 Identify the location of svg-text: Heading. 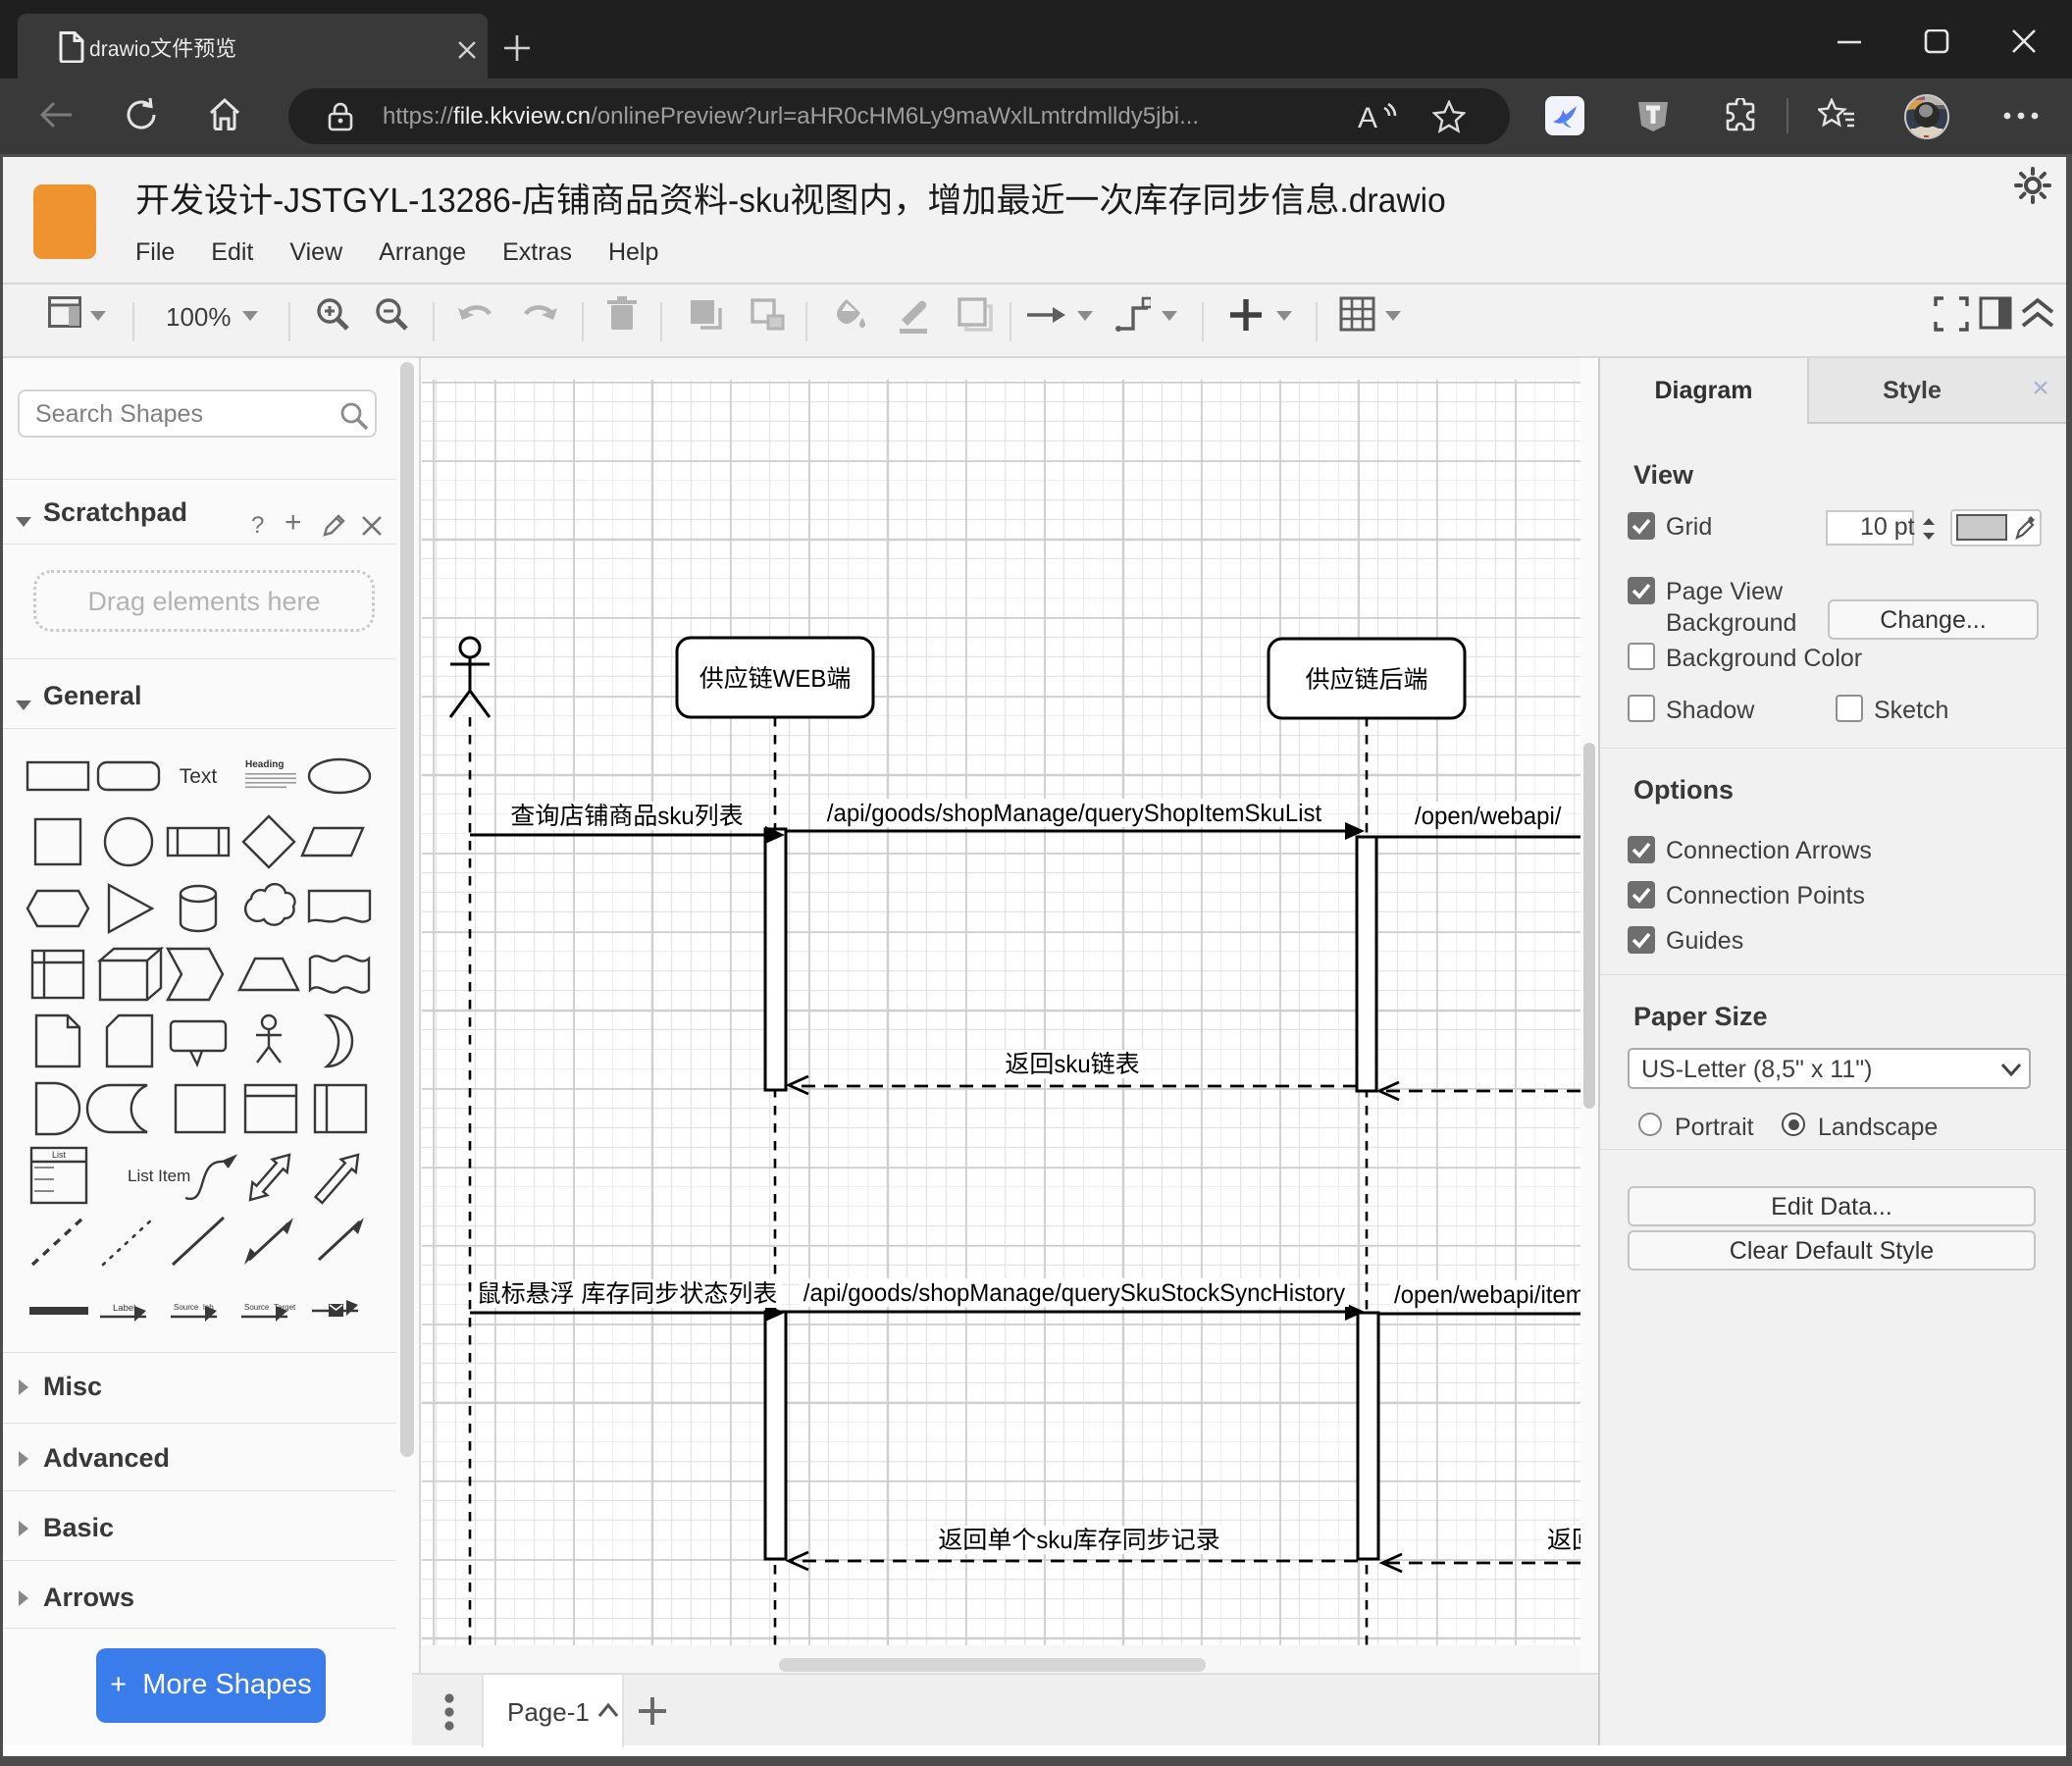
(264, 765).